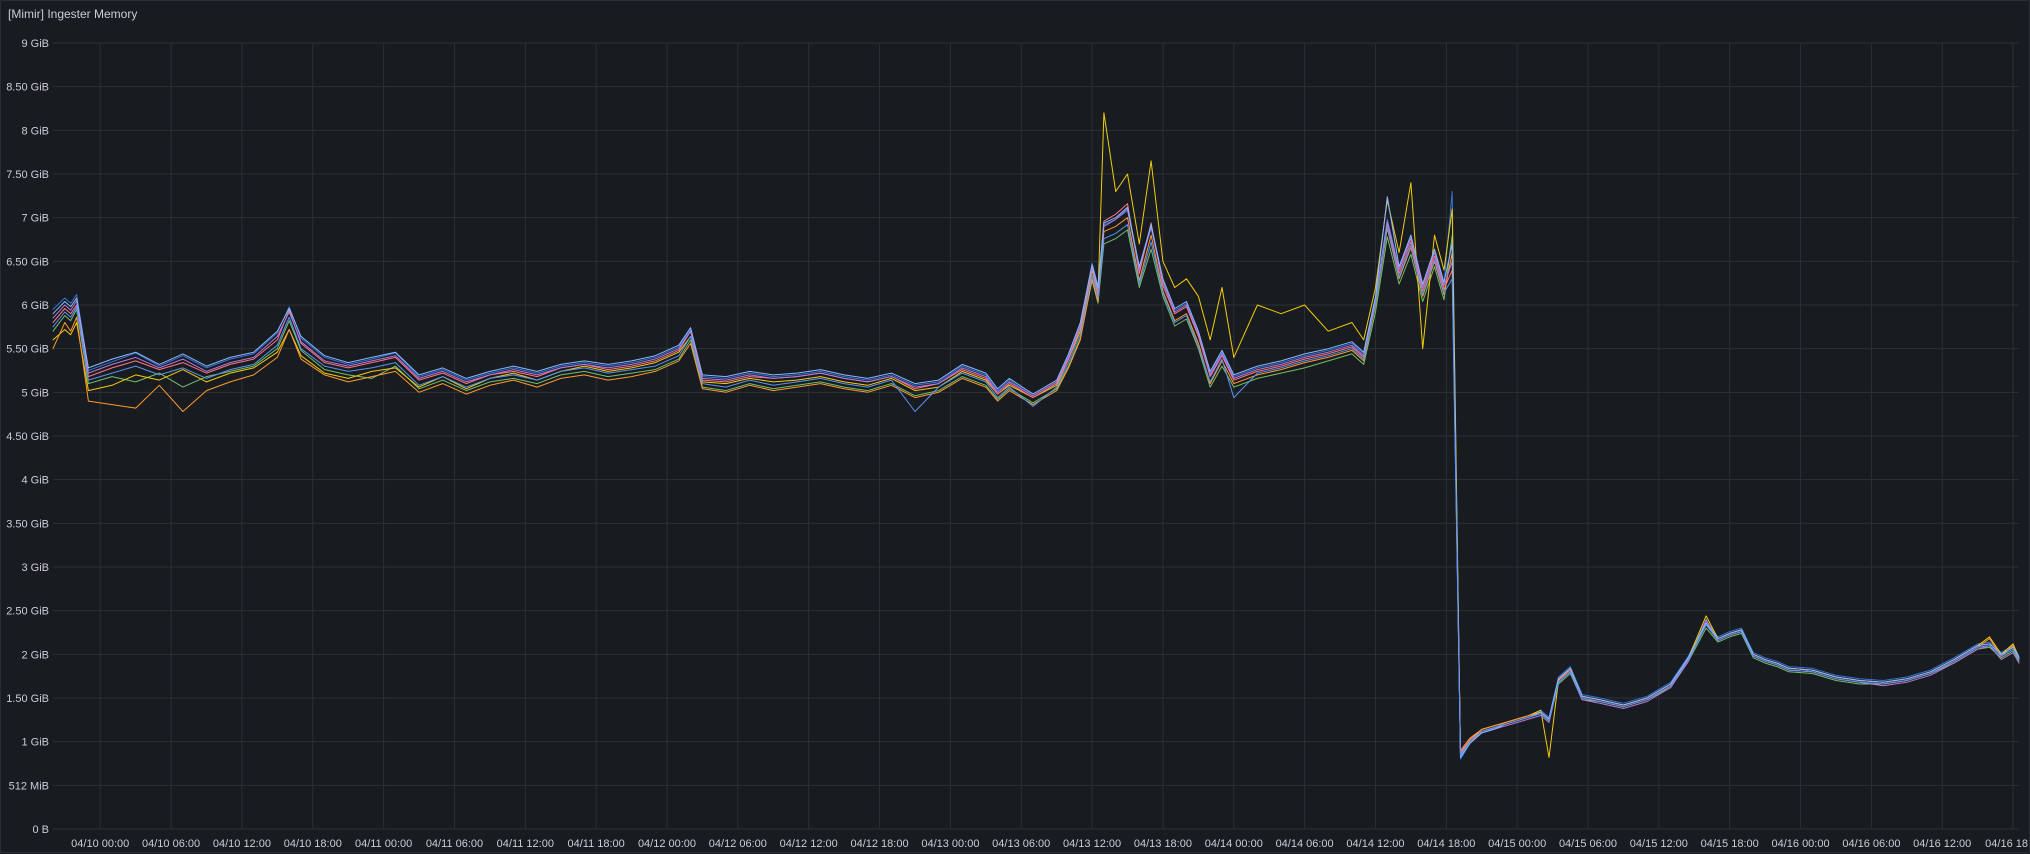  Describe the element at coordinates (667, 844) in the screenshot. I see `x-tick-label: 04/12 00:00` at that location.